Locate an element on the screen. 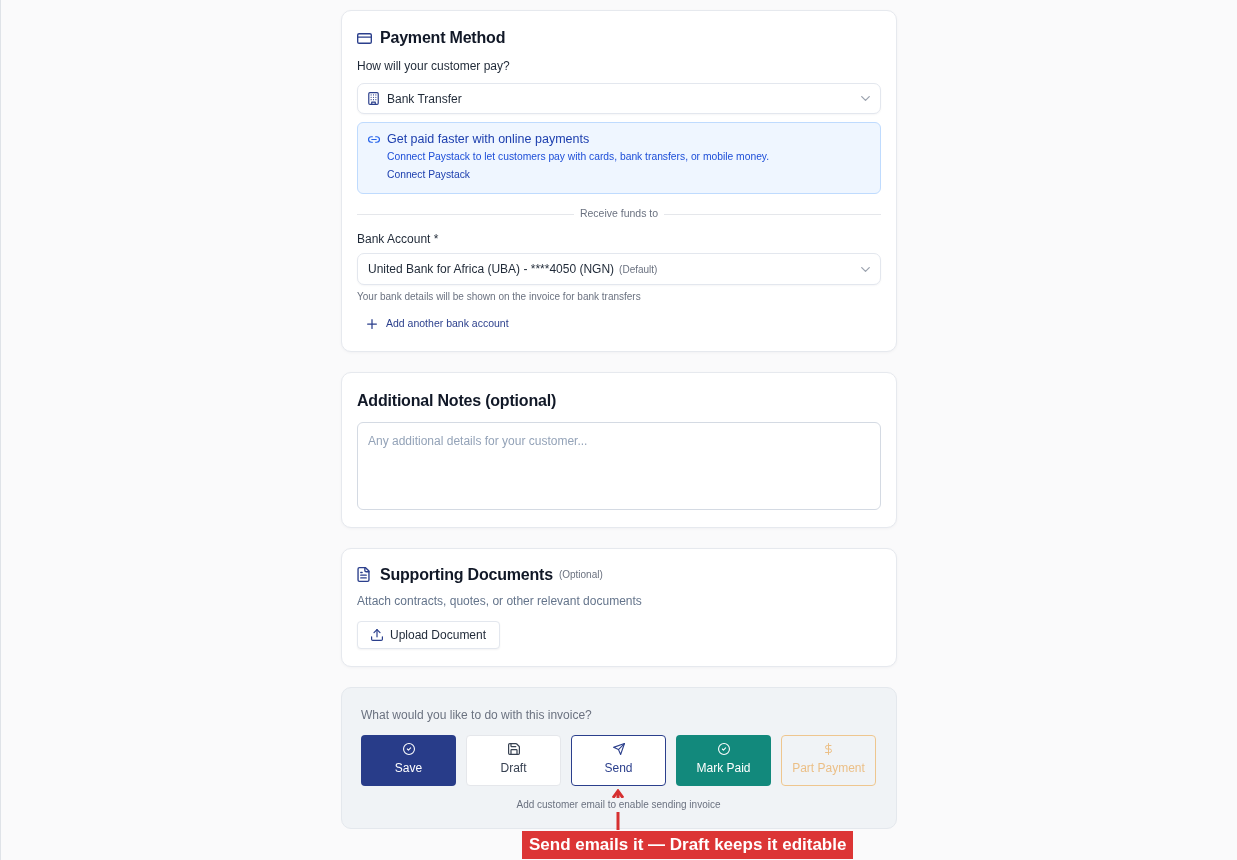 The height and width of the screenshot is (860, 1237). optional-label: (Optional) is located at coordinates (580, 575).